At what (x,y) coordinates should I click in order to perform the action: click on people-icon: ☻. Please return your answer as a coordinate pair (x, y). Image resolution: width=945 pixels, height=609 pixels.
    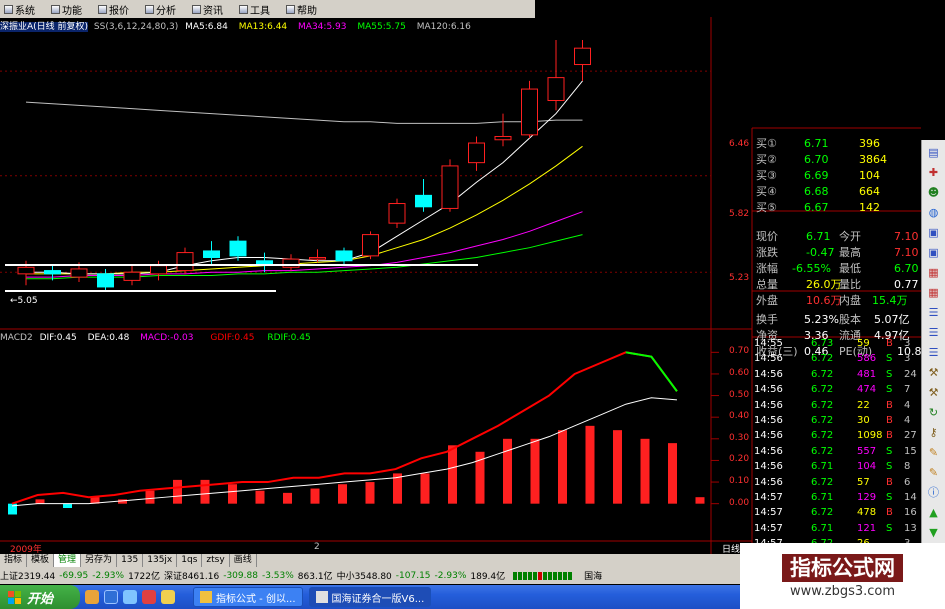
    Looking at the image, I should click on (934, 192).